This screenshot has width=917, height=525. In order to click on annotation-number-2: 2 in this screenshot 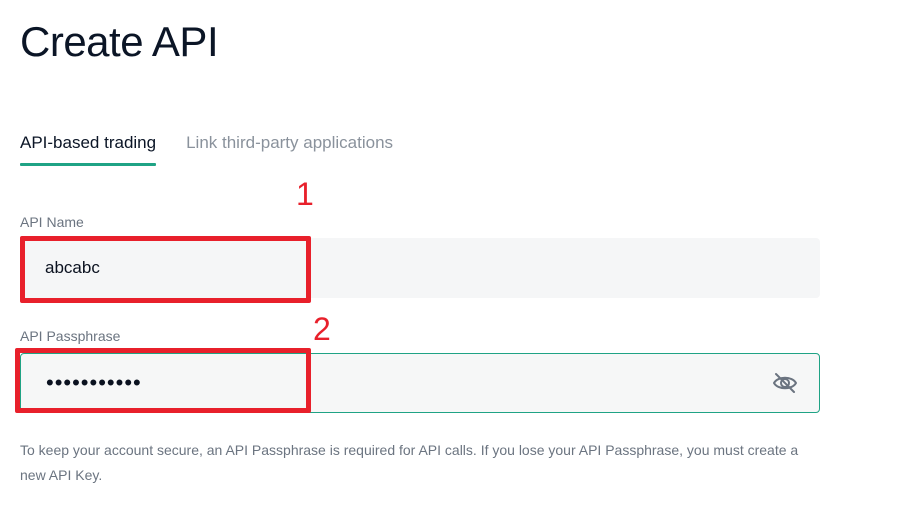, I will do `click(322, 329)`.